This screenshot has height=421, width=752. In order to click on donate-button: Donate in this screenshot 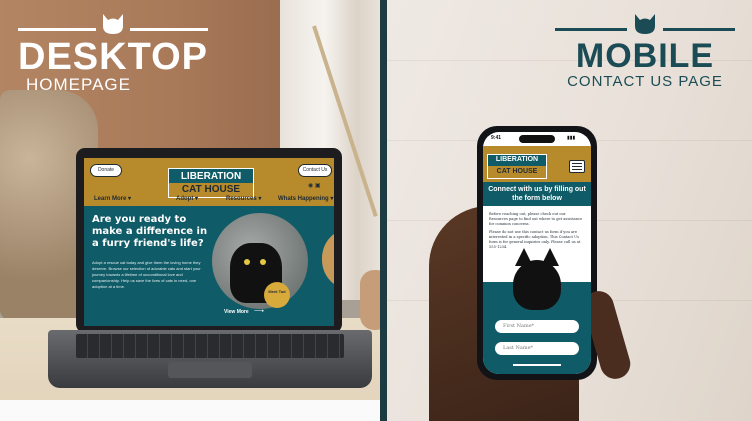, I will do `click(106, 170)`.